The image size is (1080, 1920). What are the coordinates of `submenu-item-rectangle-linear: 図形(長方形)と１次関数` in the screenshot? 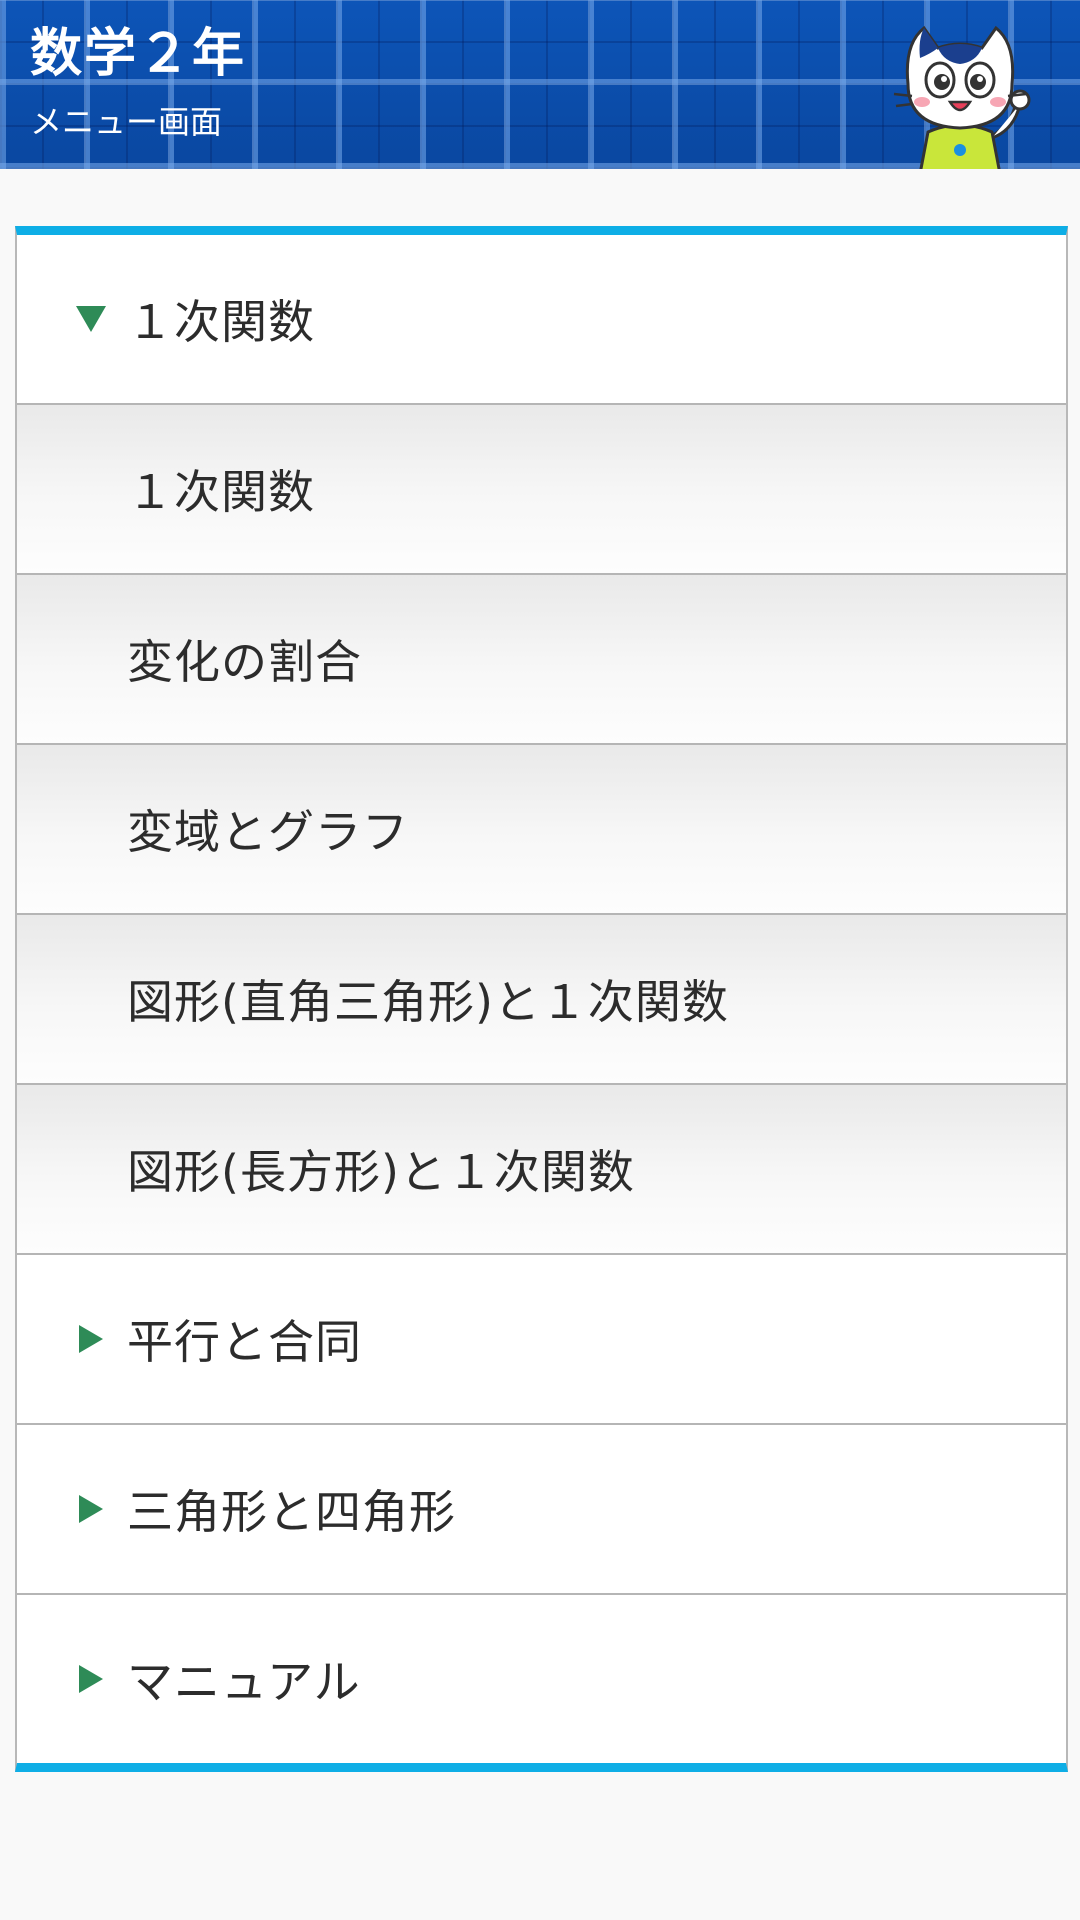 It's located at (541, 1170).